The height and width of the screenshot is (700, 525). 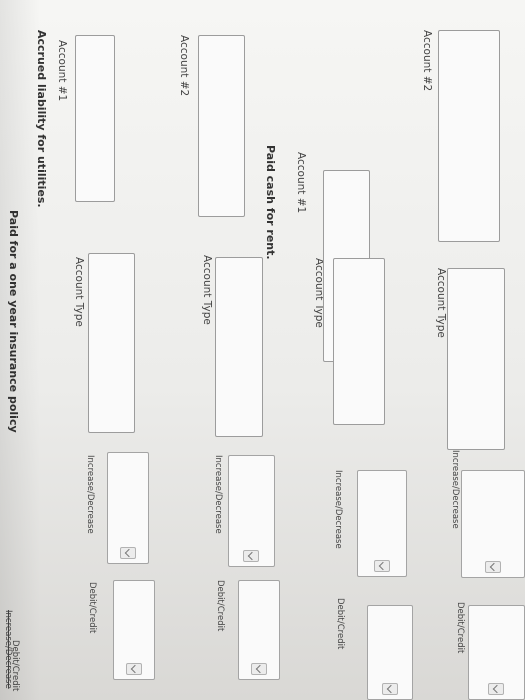 I want to click on rent-account-2-type-input, so click(x=476, y=359).